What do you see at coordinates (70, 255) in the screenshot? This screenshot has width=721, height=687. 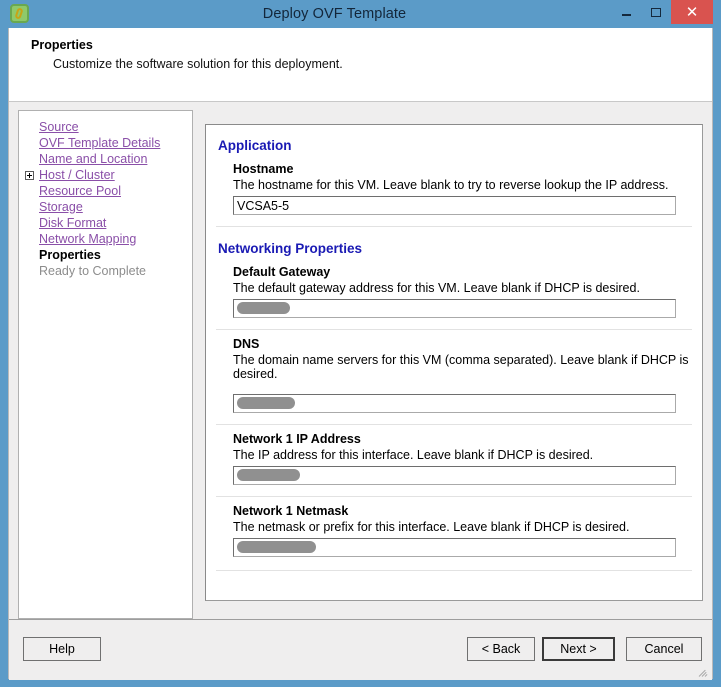 I see `sidebar-item-label: Properties` at bounding box center [70, 255].